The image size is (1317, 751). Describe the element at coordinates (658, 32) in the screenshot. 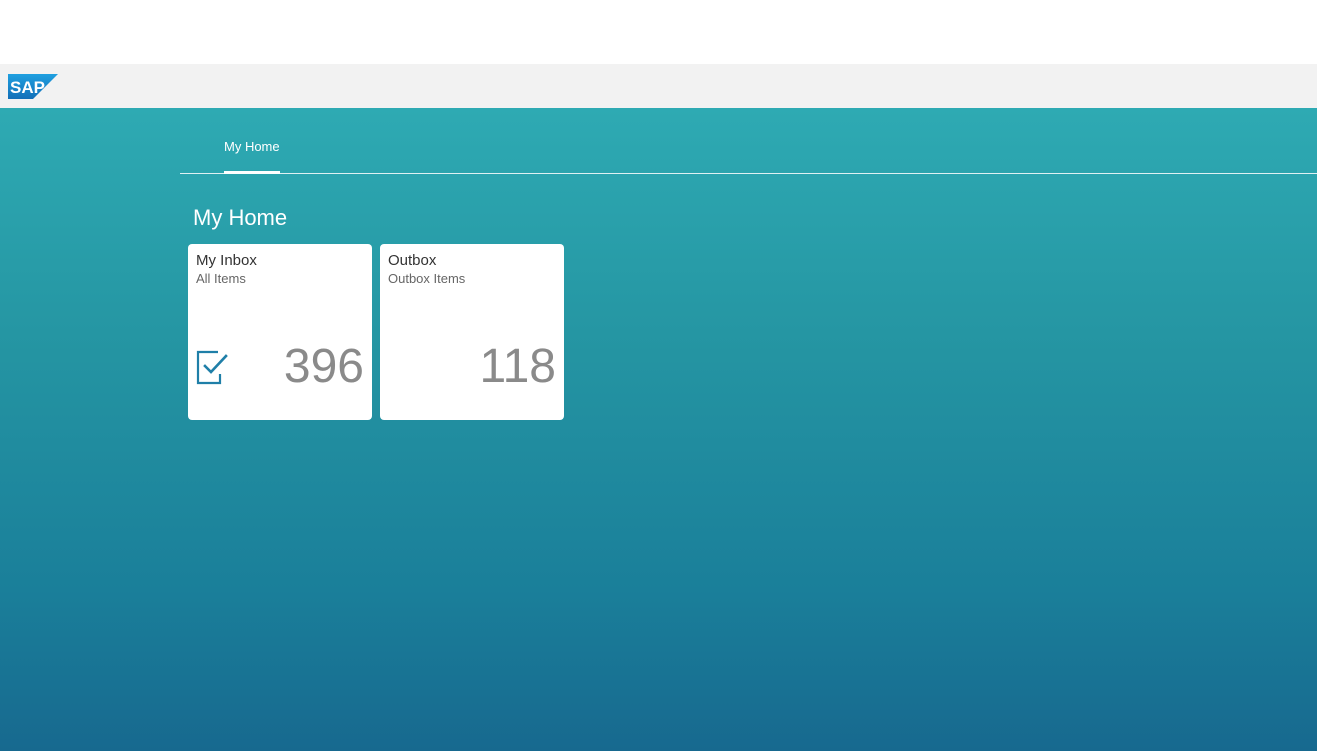

I see `browser-blank-area` at that location.